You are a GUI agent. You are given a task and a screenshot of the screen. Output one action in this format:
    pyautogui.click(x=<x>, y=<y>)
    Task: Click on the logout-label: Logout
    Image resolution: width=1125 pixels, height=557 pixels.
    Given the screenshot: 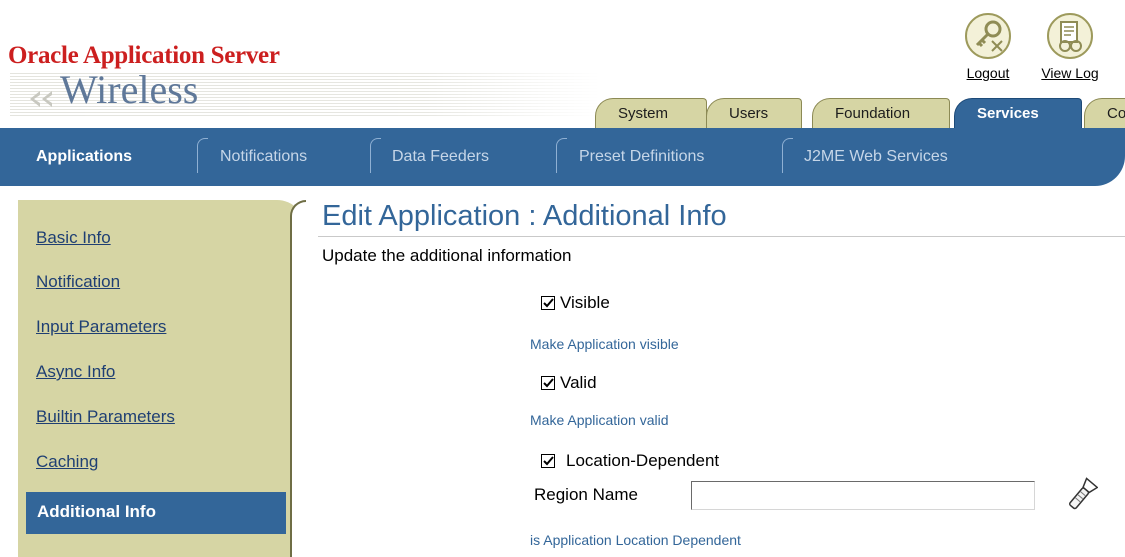 What is the action you would take?
    pyautogui.click(x=988, y=73)
    